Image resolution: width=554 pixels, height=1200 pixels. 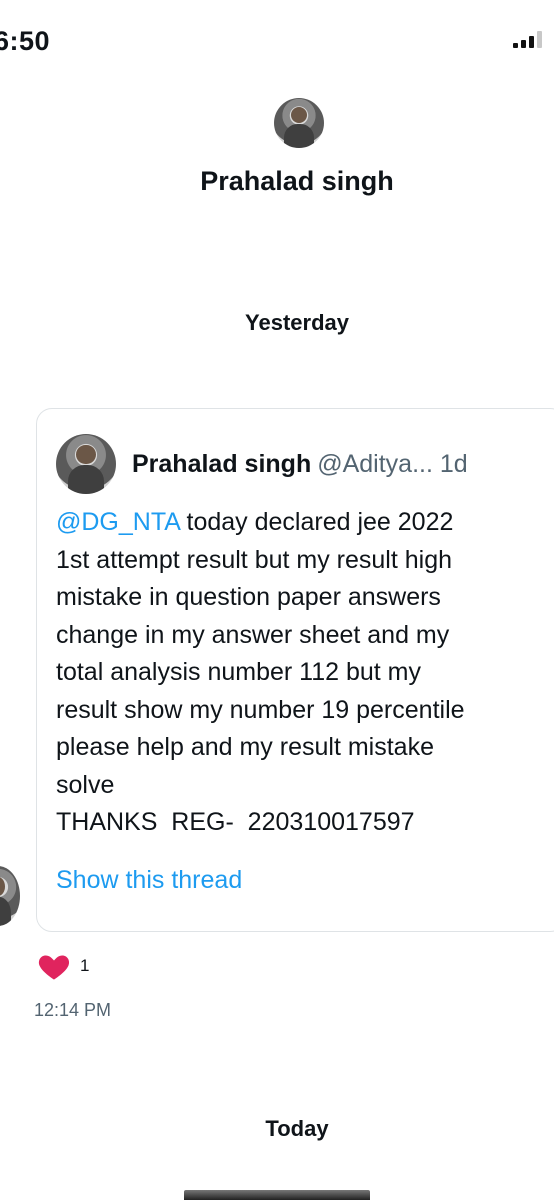 I want to click on tweet-author-avatar, so click(x=86, y=464).